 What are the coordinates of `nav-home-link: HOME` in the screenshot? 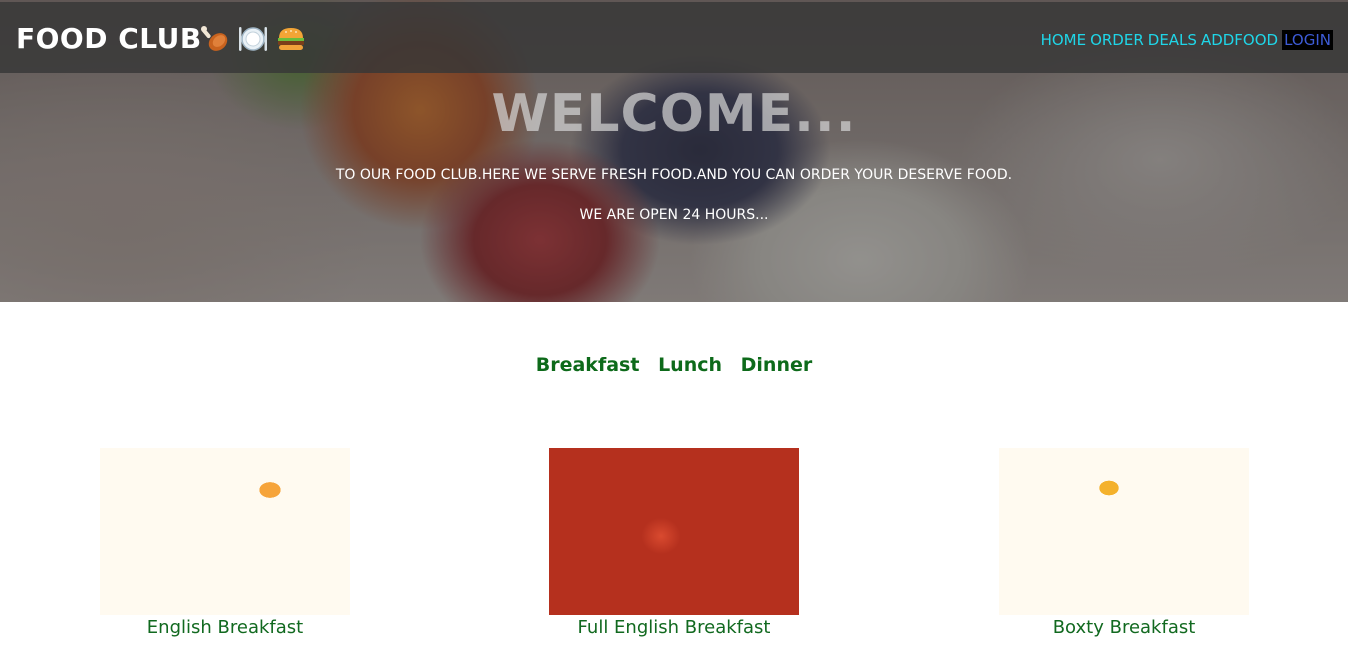 It's located at (1064, 40).